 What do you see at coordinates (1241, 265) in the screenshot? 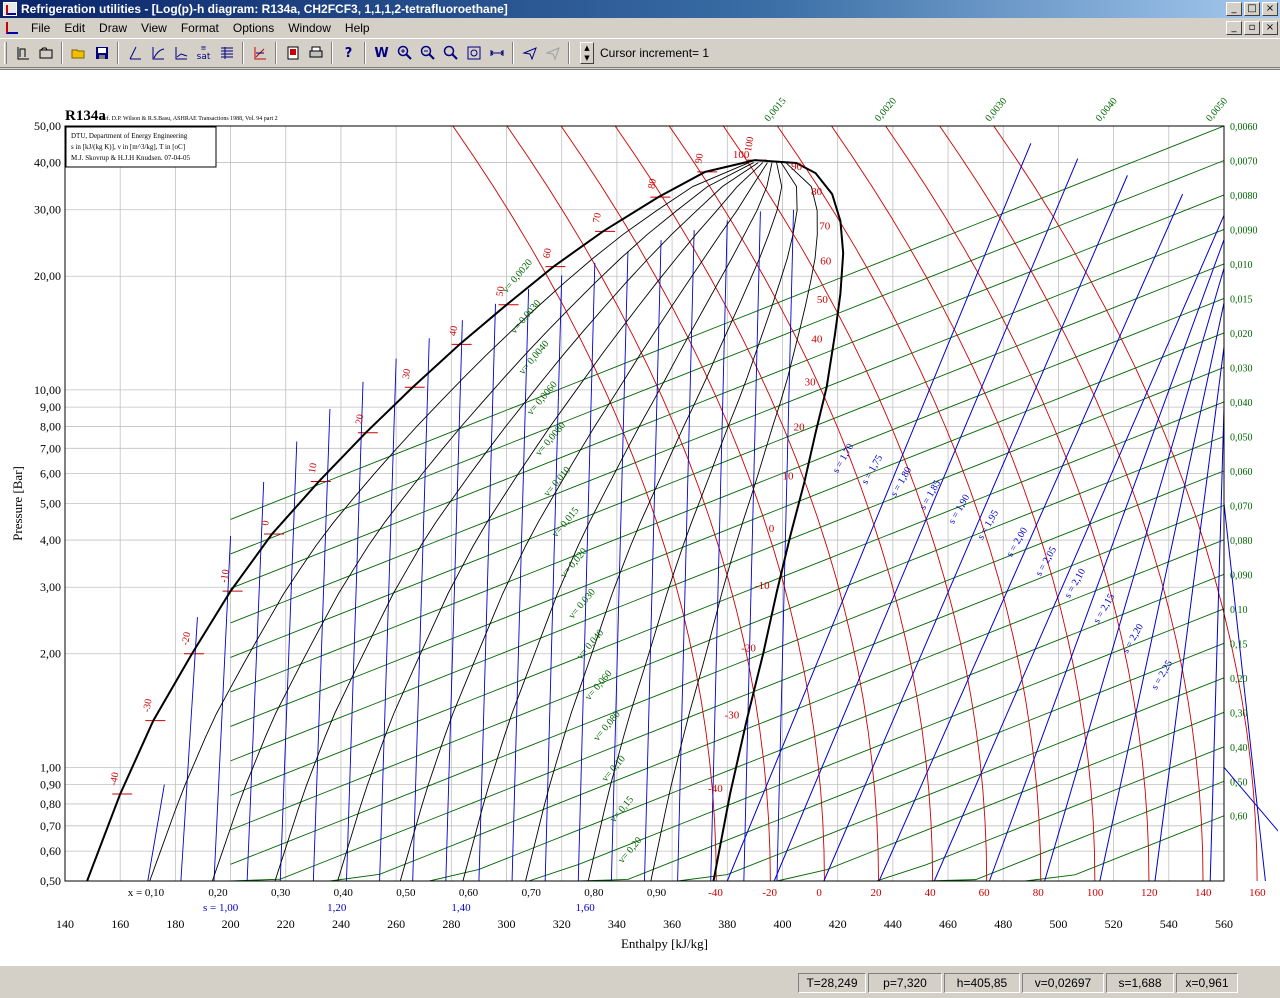
I see `volume-right-label: 0,010` at bounding box center [1241, 265].